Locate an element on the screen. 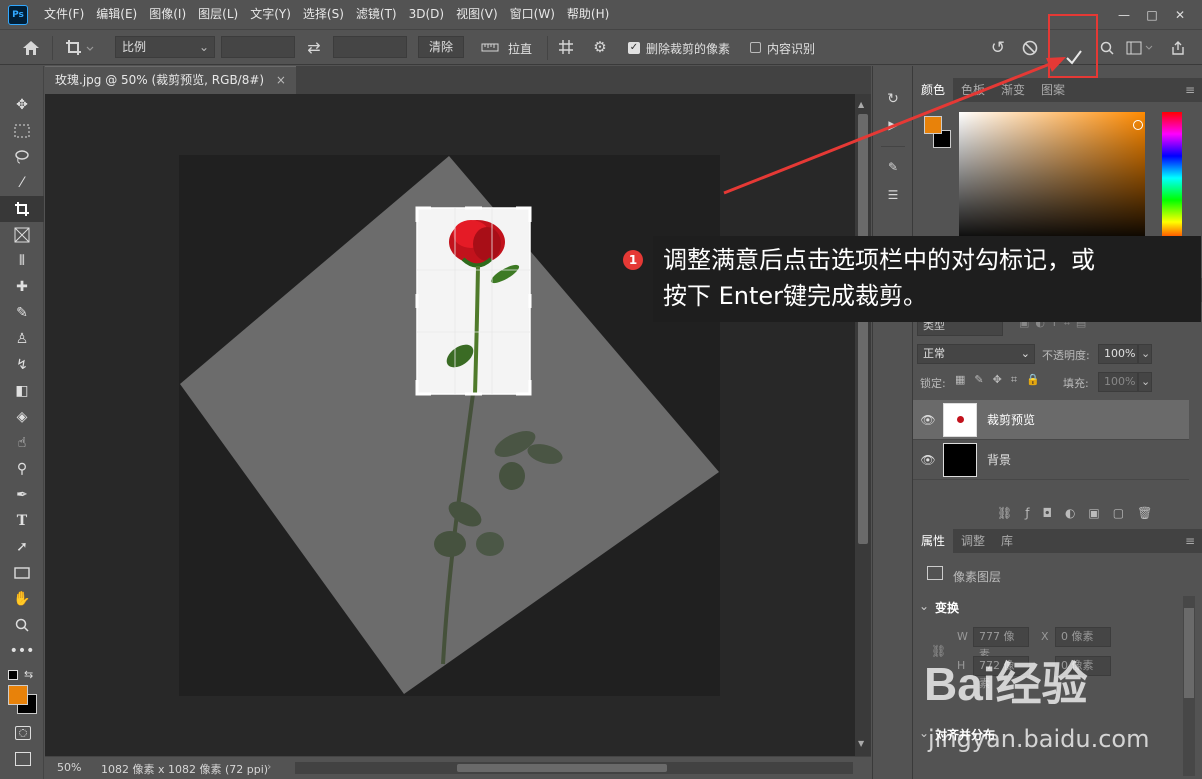  brush-tool-icon: ✎ is located at coordinates (22, 313).